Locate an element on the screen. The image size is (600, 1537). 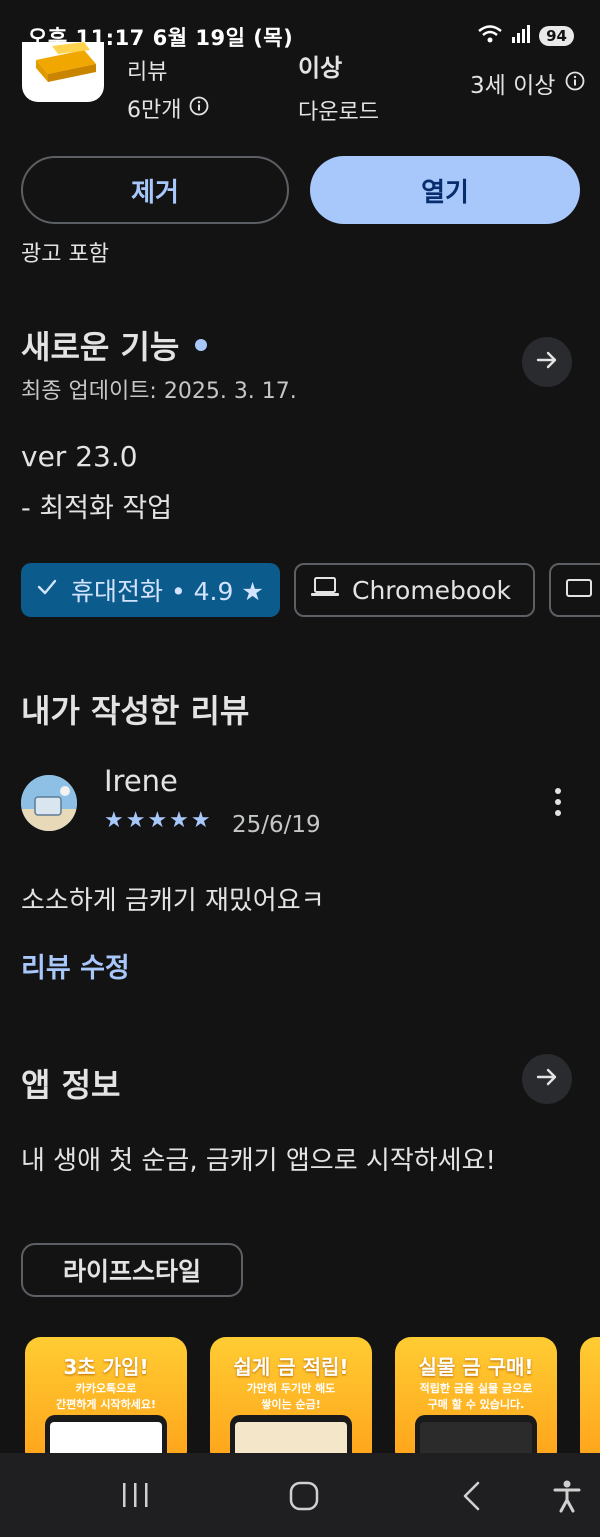
recent-apps-icon is located at coordinates (135, 1498).